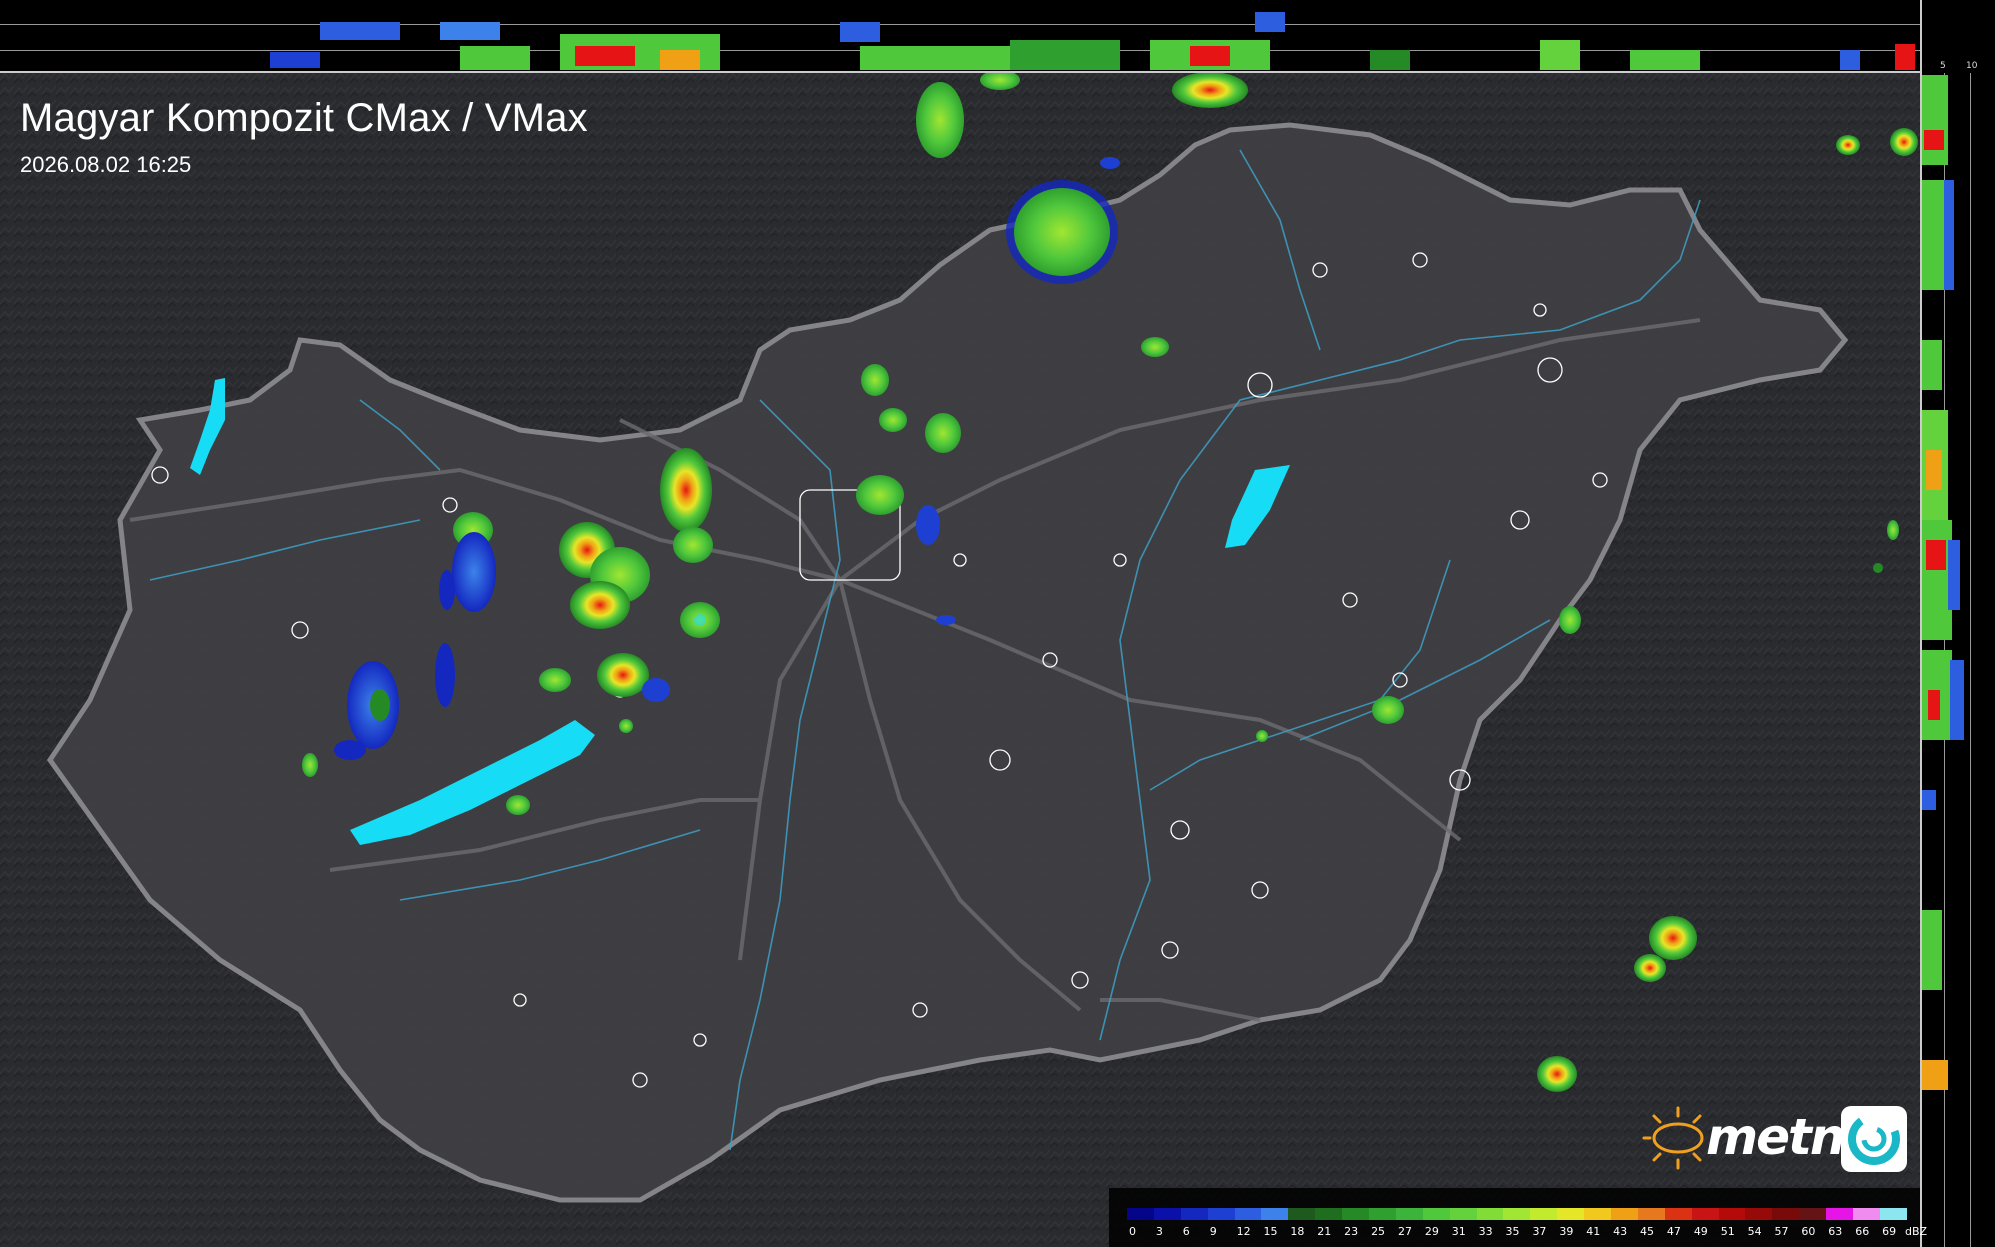 This screenshot has height=1247, width=1995. What do you see at coordinates (1270, 1231) in the screenshot?
I see `legend-value: 15` at bounding box center [1270, 1231].